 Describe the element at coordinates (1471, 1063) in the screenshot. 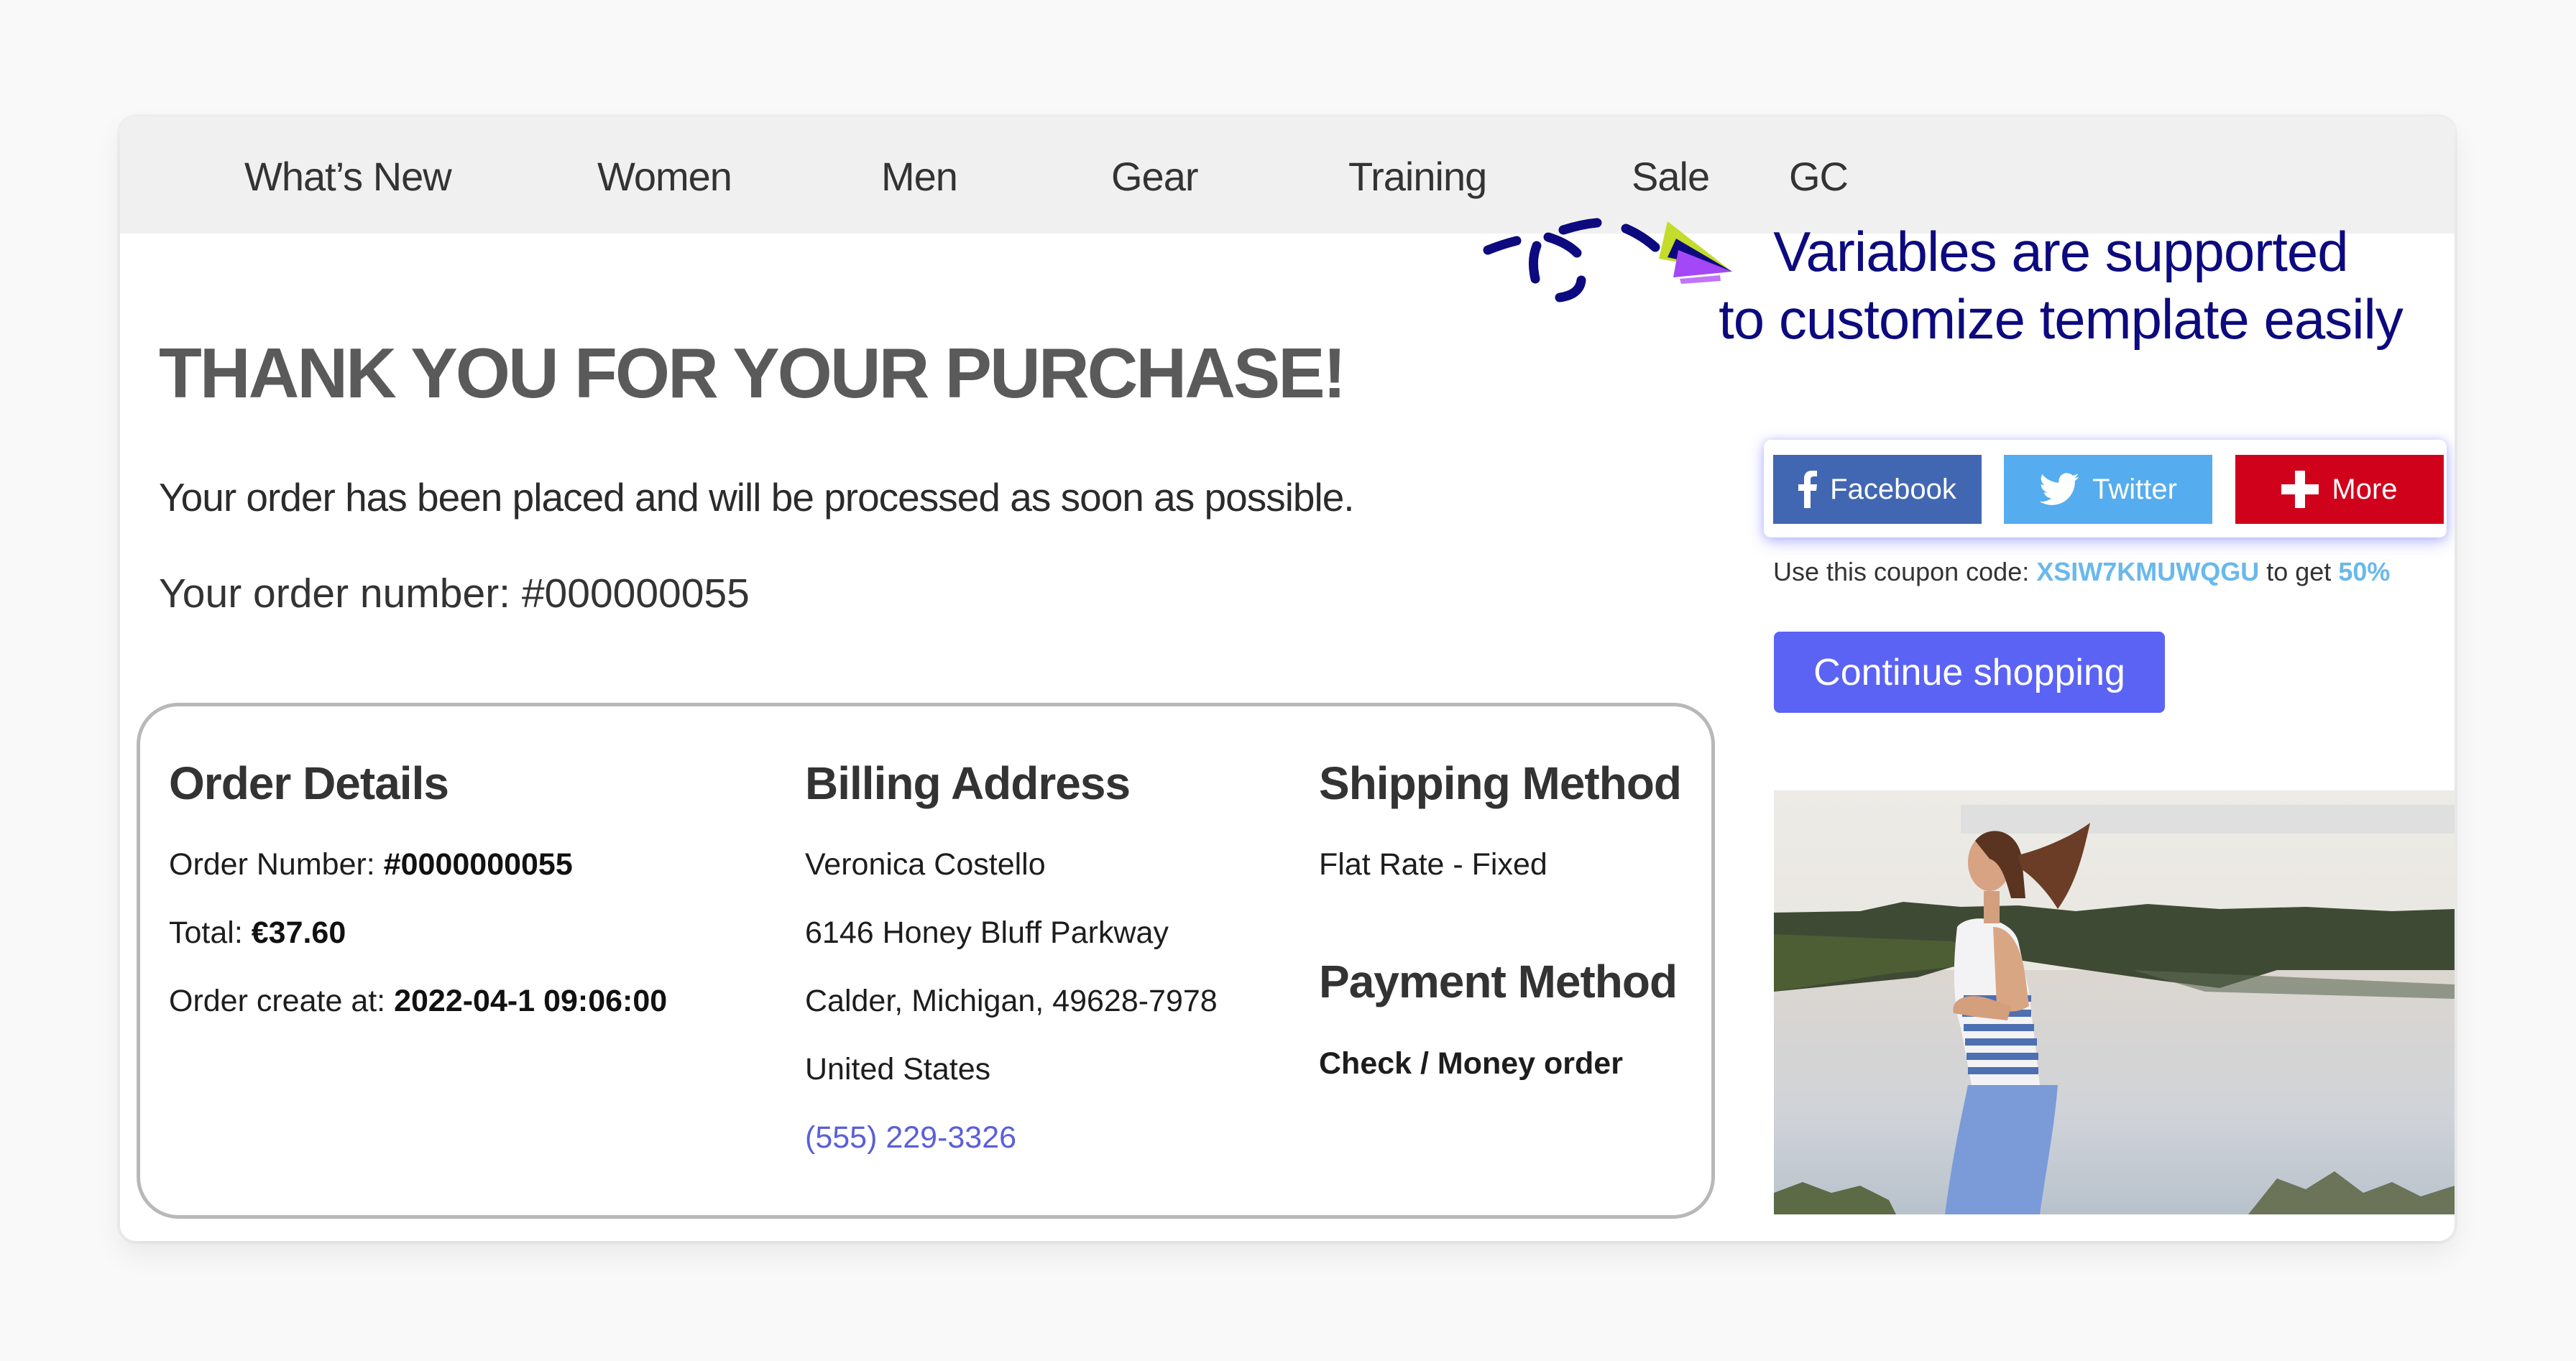

I see `payment-method-value: Check / Money order` at that location.